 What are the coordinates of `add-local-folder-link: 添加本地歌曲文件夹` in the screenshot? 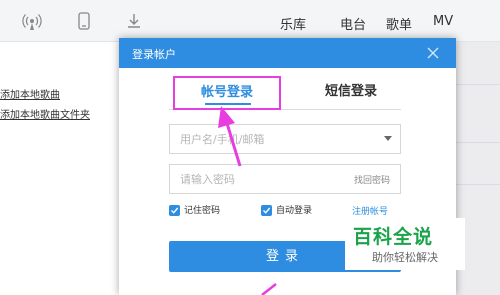 It's located at (45, 113).